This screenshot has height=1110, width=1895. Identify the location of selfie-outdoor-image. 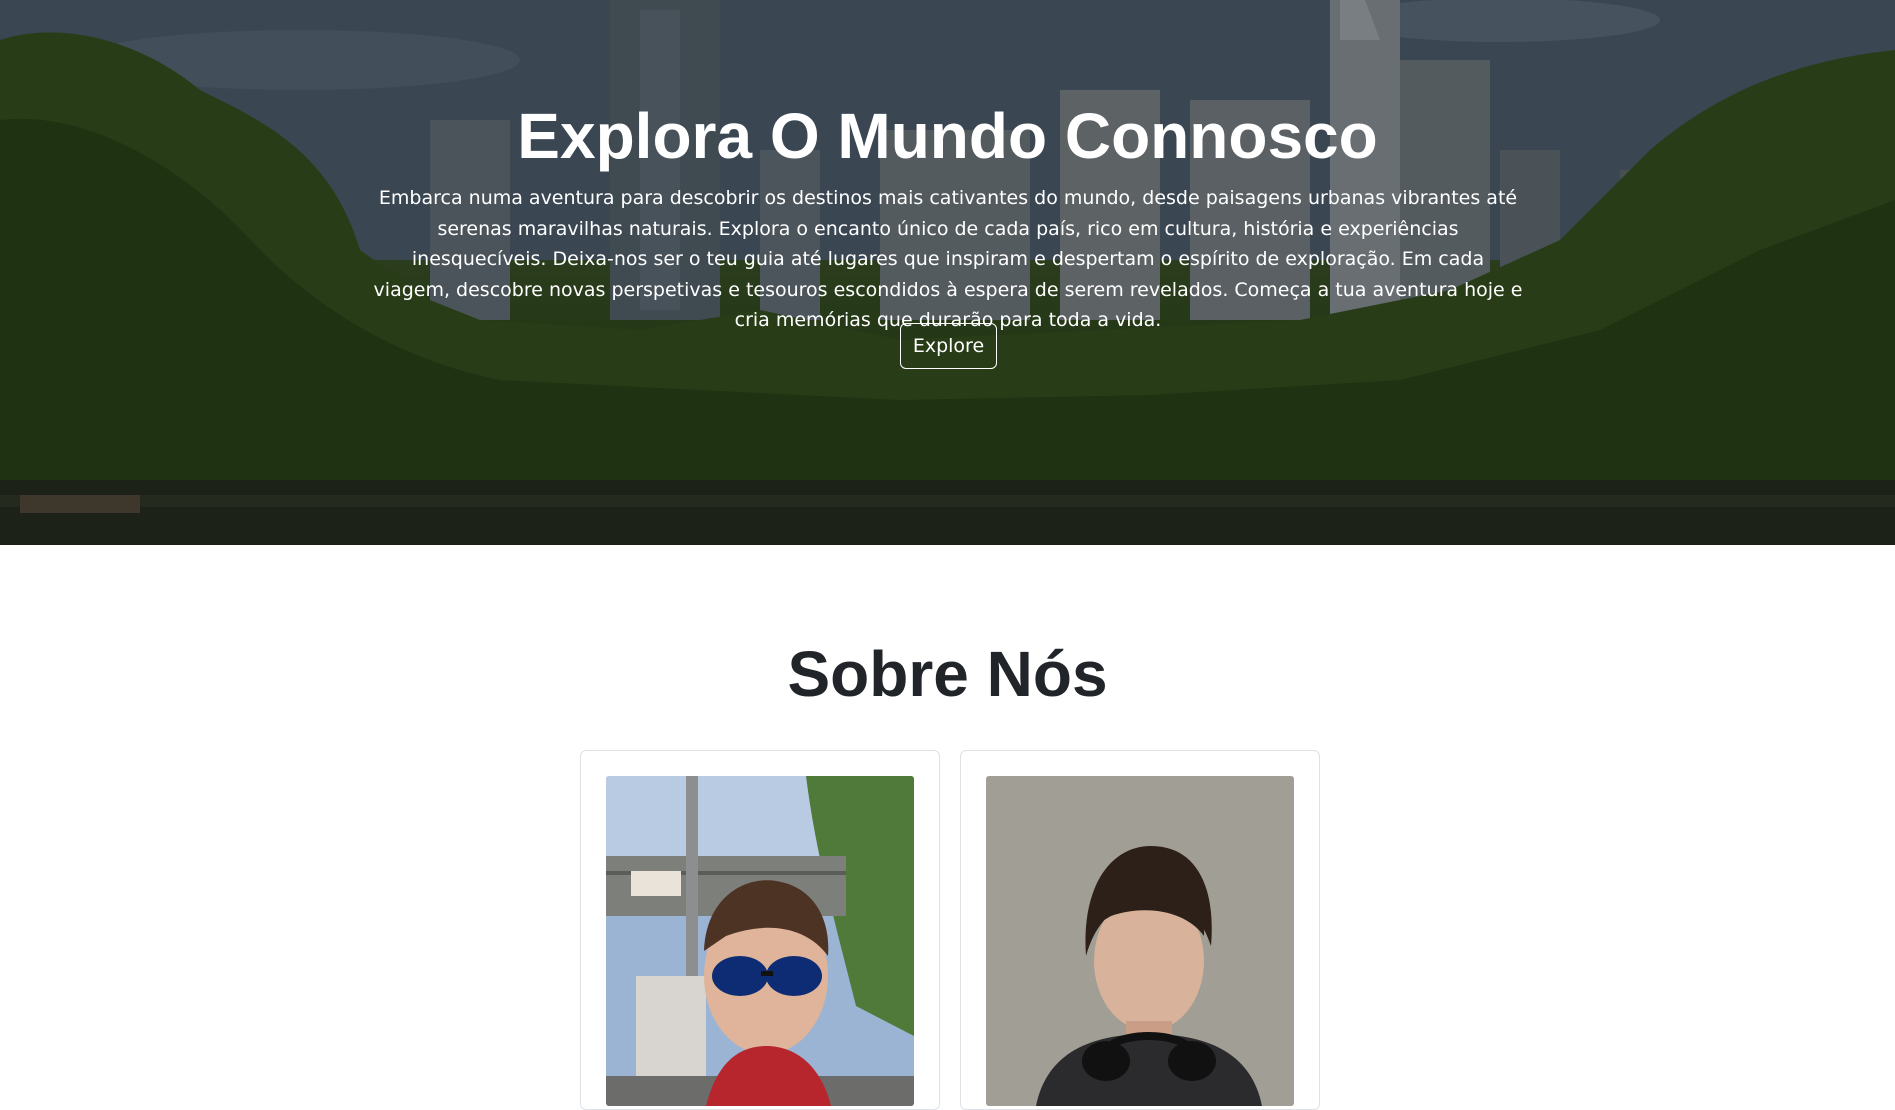
(760, 941).